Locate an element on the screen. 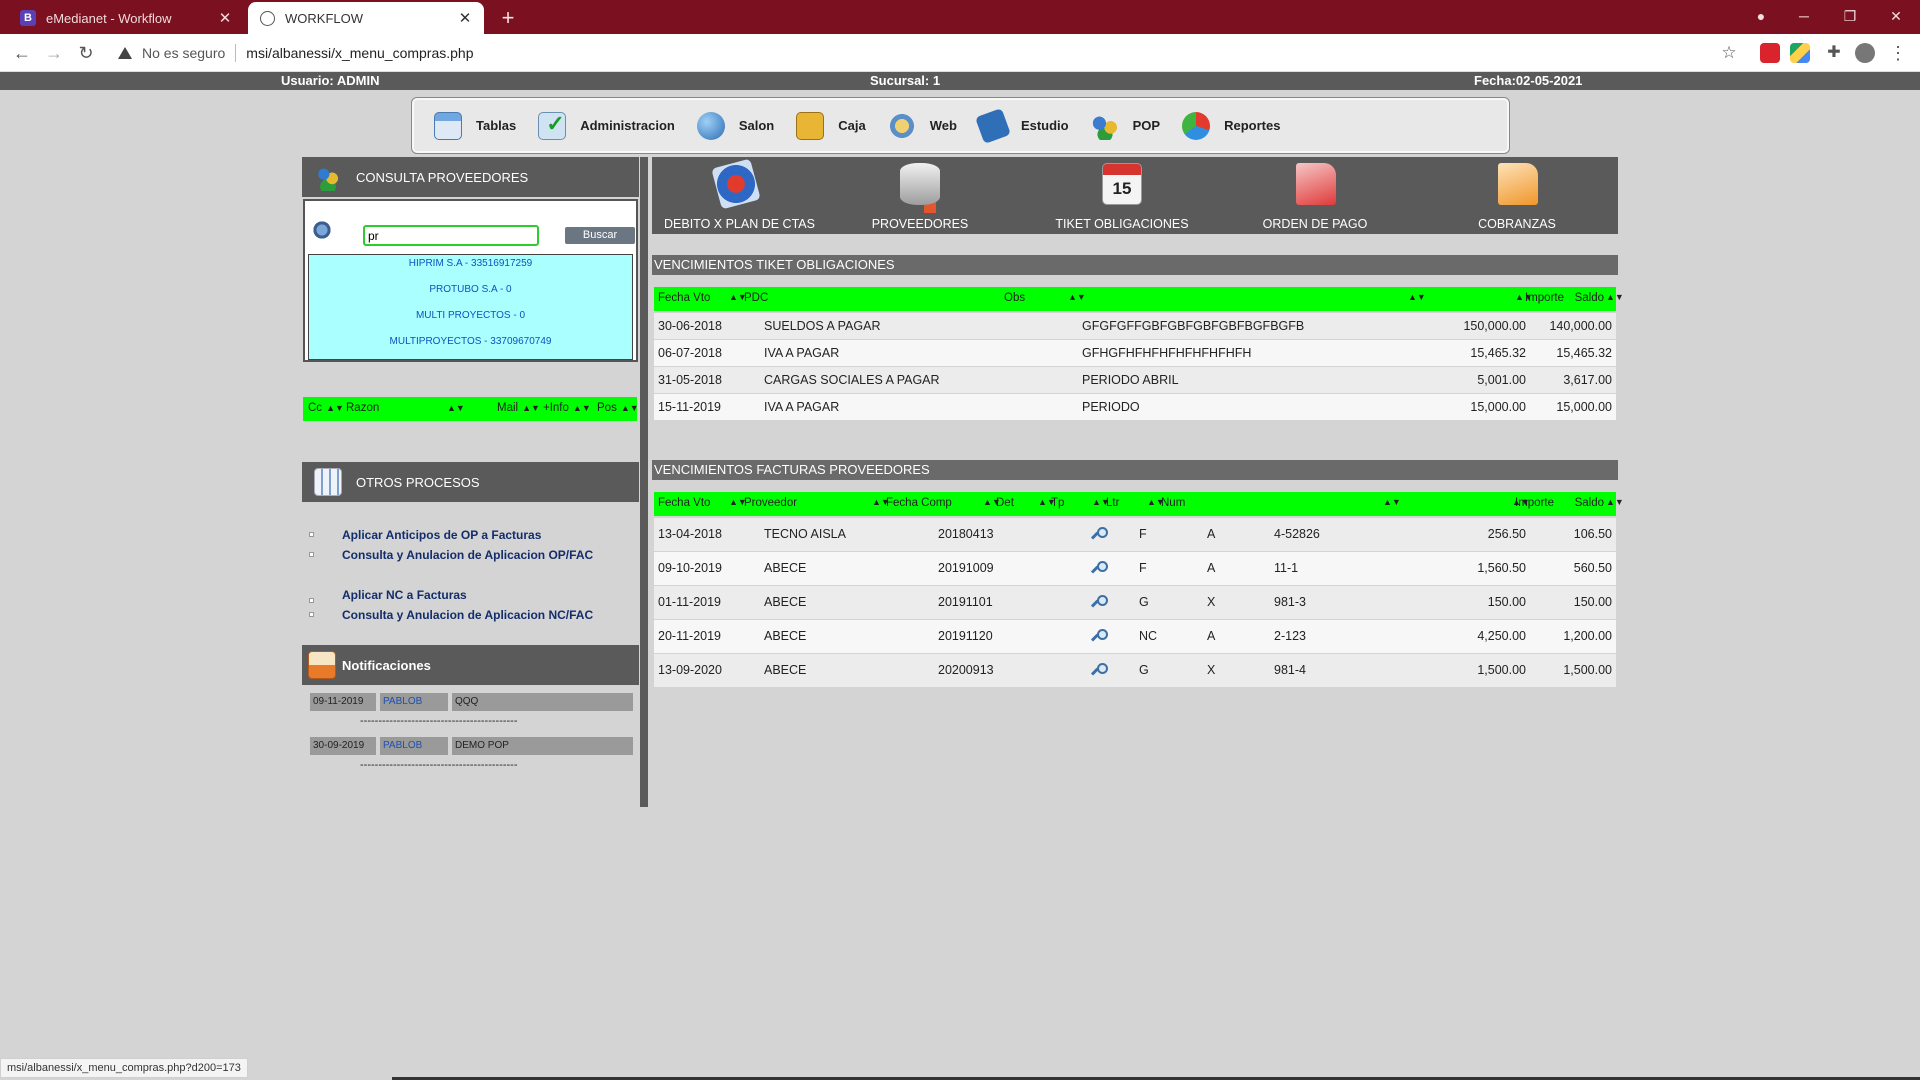  notification-row: 09-11-2019 PABLOB QQQ is located at coordinates (471, 702).